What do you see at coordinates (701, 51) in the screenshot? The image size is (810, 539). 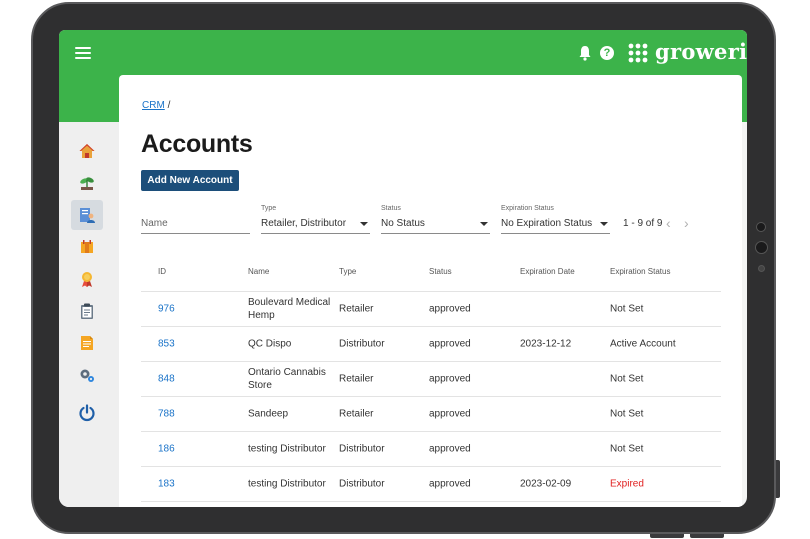 I see `brand-name: groweriq` at bounding box center [701, 51].